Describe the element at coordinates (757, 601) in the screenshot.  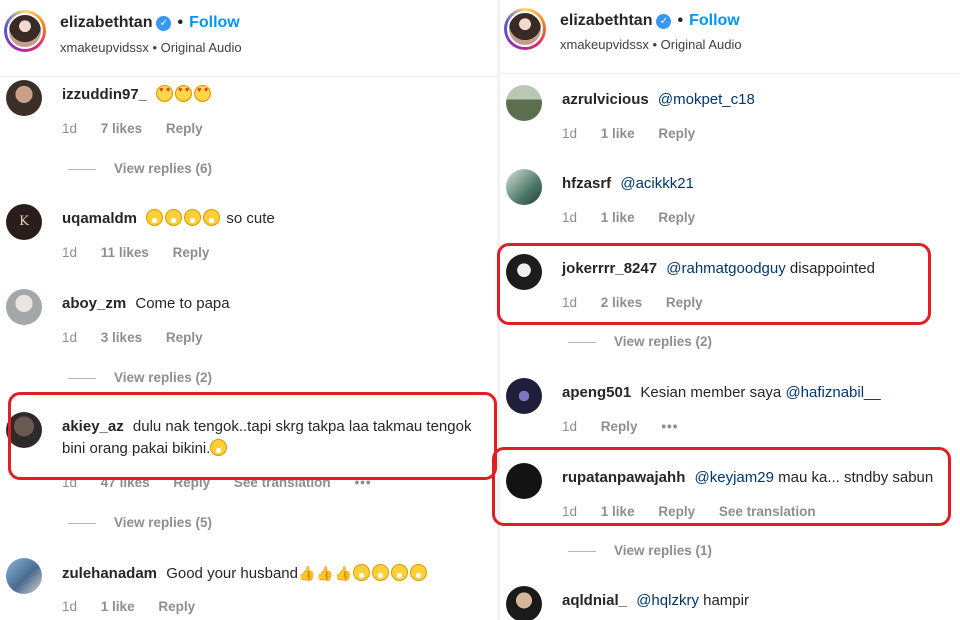
I see `comment-text: aqldnial_ @hqlzkry hampir` at that location.